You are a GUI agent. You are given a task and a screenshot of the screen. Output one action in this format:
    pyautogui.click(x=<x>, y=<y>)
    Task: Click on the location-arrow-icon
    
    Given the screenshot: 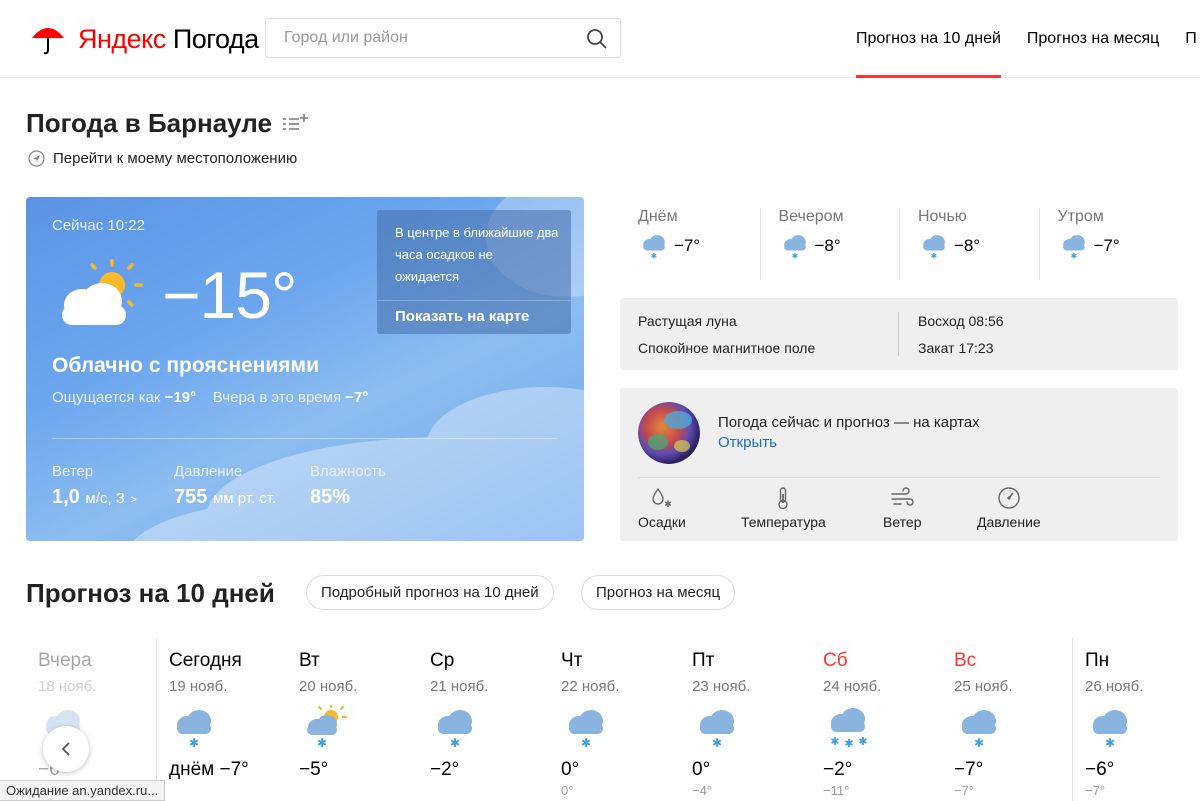 What is the action you would take?
    pyautogui.click(x=36, y=158)
    